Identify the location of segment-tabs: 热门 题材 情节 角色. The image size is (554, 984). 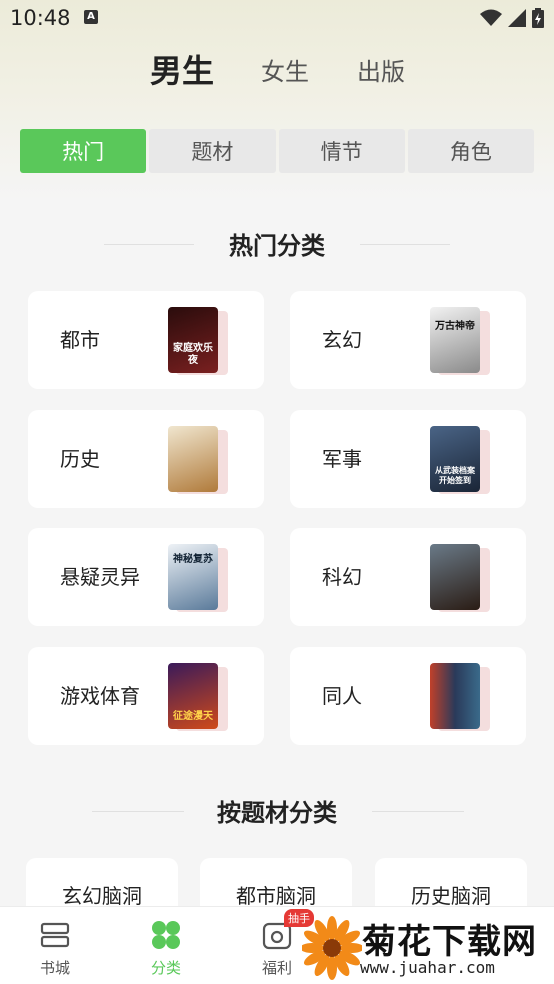
(277, 151).